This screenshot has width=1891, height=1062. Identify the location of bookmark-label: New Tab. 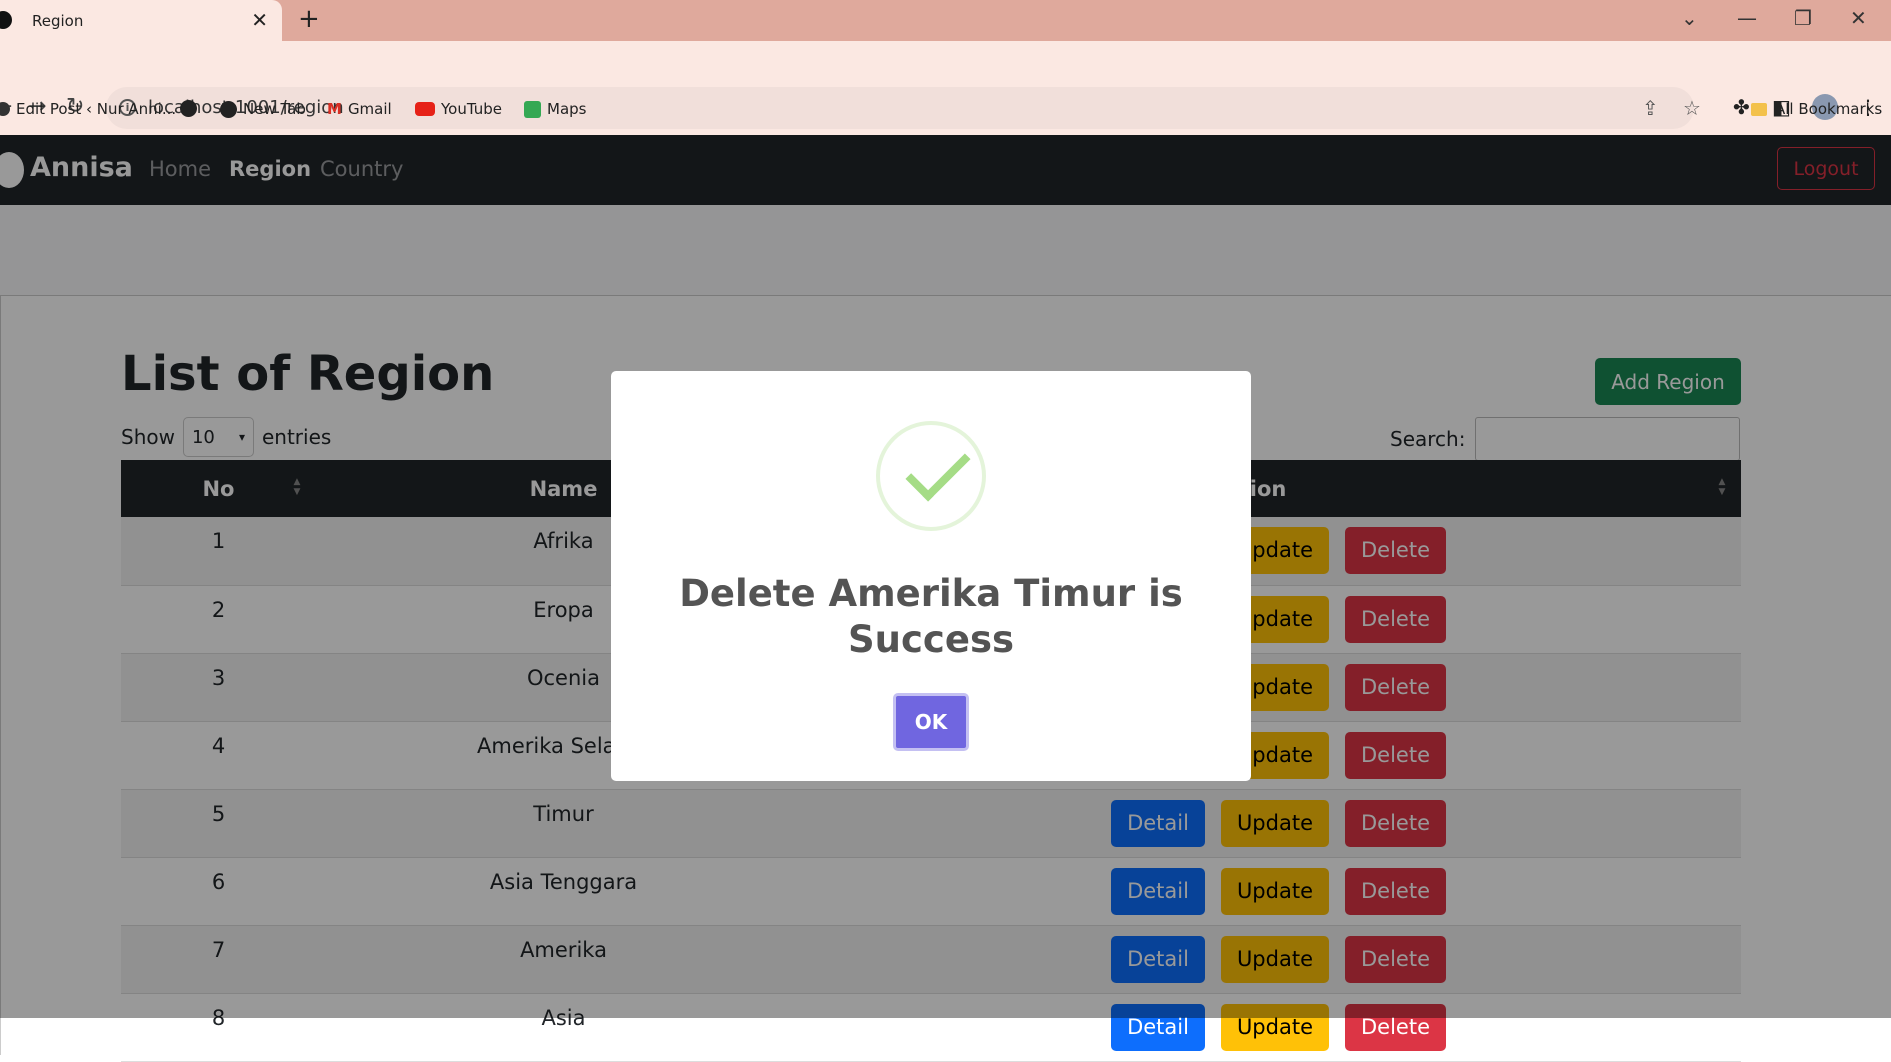
(274, 109).